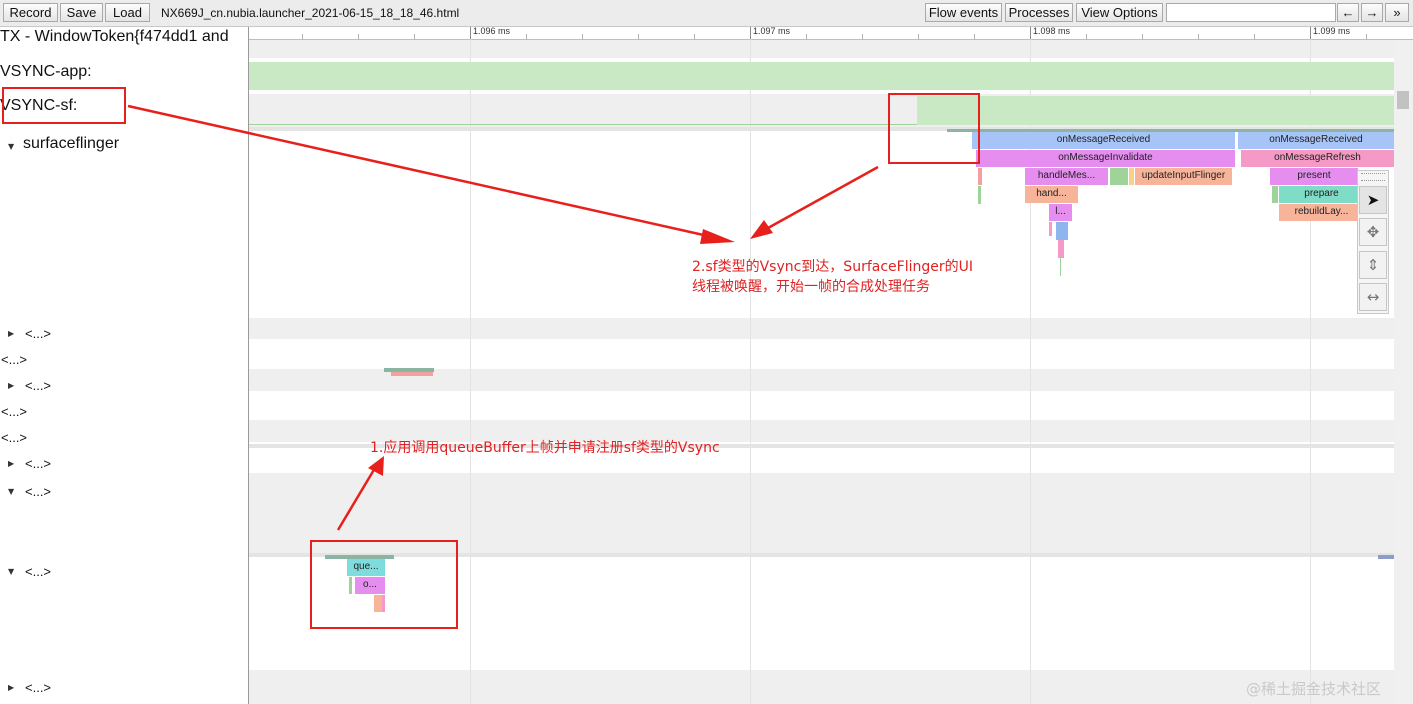  I want to click on annotation-step2-line1: 2.sf类型的Vsync到达，SurfaceFlinger的UI, so click(832, 267).